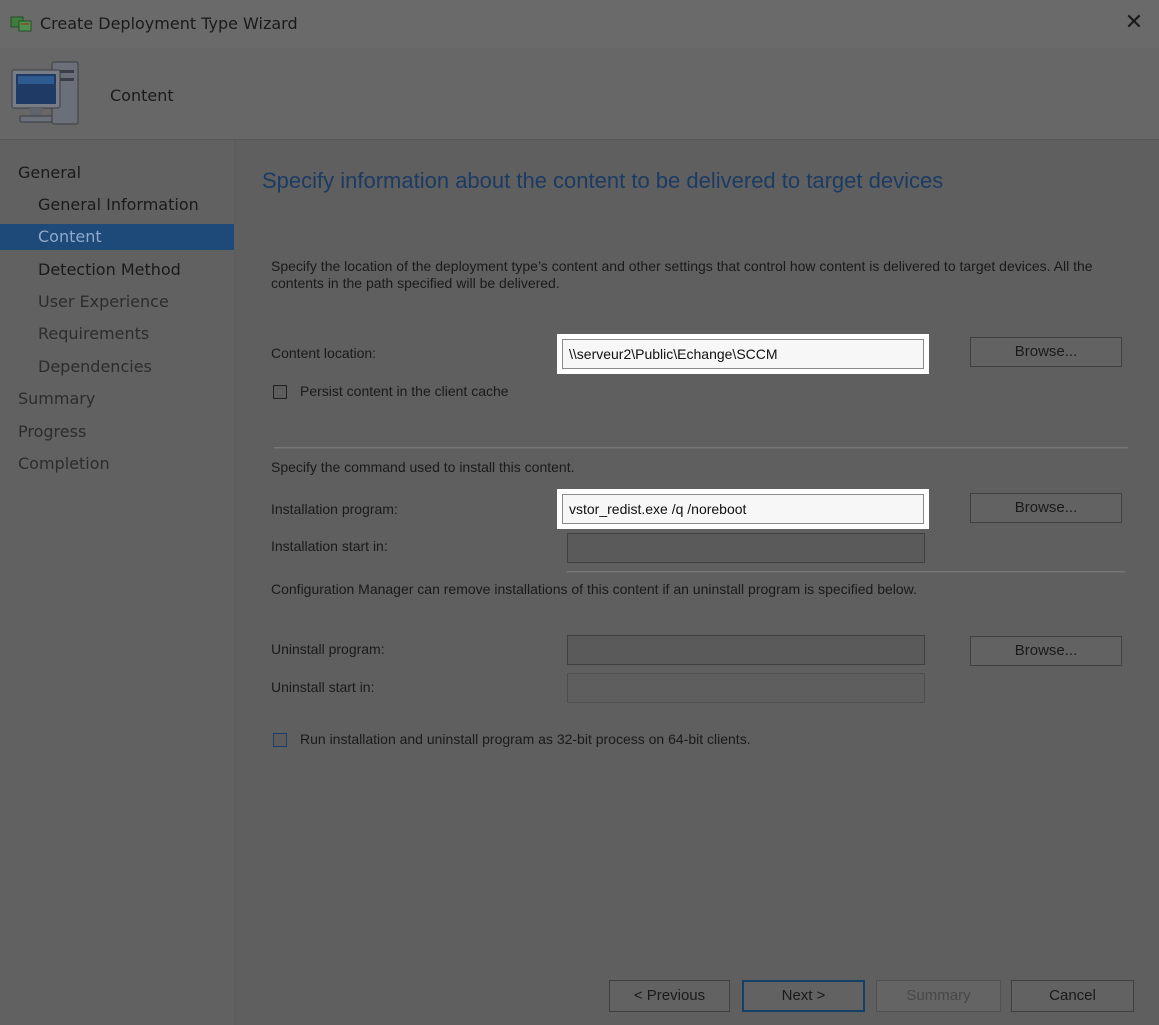 The image size is (1159, 1025). Describe the element at coordinates (52, 431) in the screenshot. I see `nav-item-progress: Progress` at that location.